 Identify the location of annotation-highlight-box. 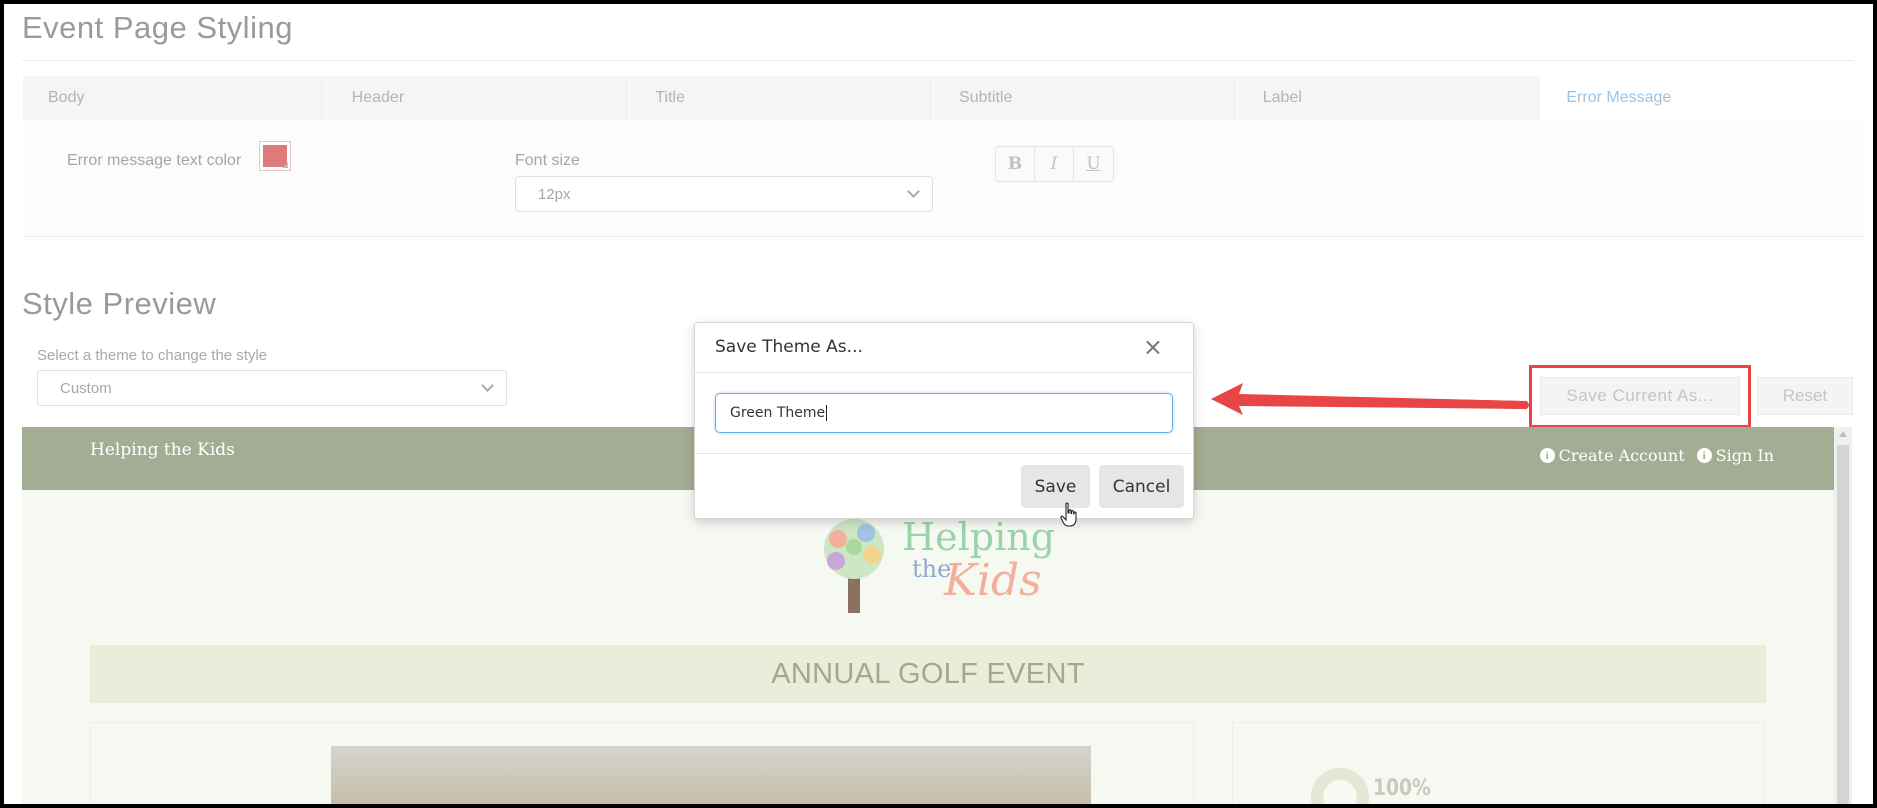
(1640, 396).